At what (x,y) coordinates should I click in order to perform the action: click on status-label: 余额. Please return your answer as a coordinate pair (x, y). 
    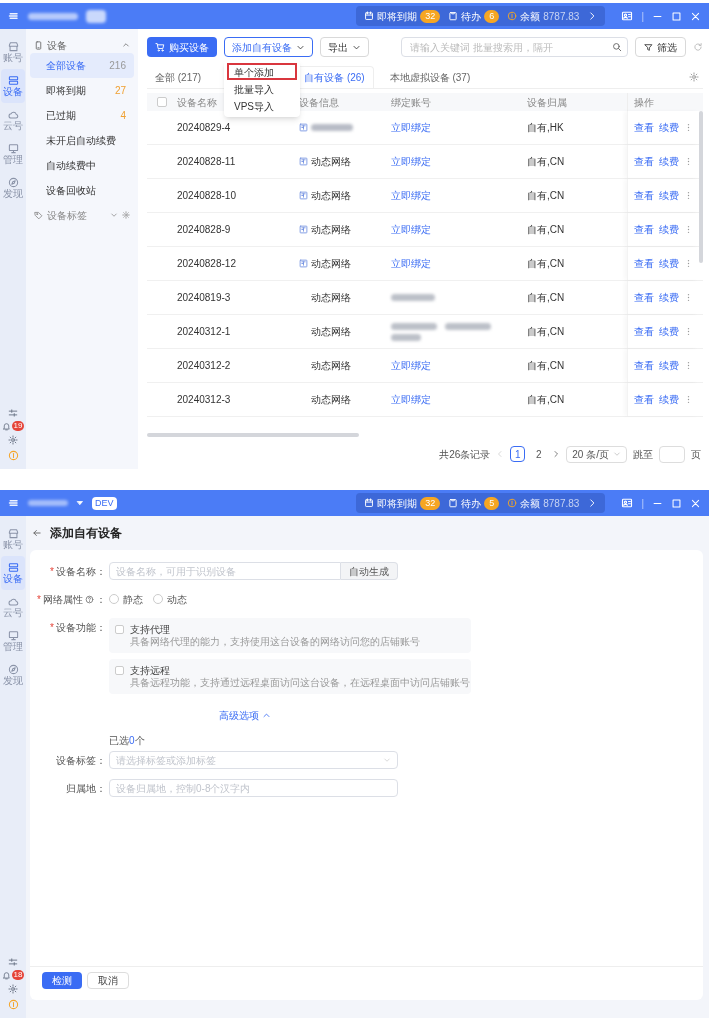
    Looking at the image, I should click on (530, 503).